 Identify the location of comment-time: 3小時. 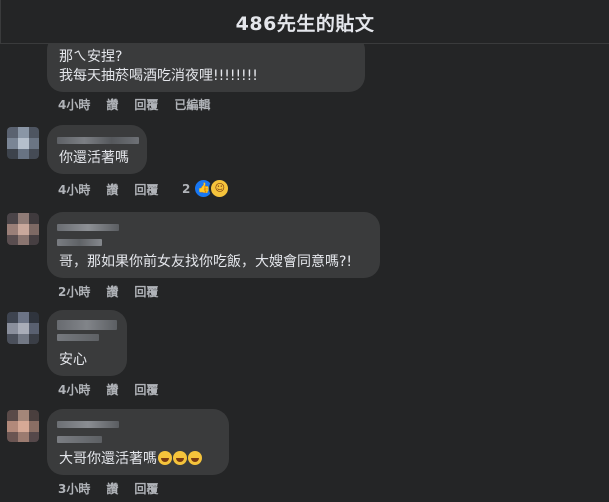
(74, 488).